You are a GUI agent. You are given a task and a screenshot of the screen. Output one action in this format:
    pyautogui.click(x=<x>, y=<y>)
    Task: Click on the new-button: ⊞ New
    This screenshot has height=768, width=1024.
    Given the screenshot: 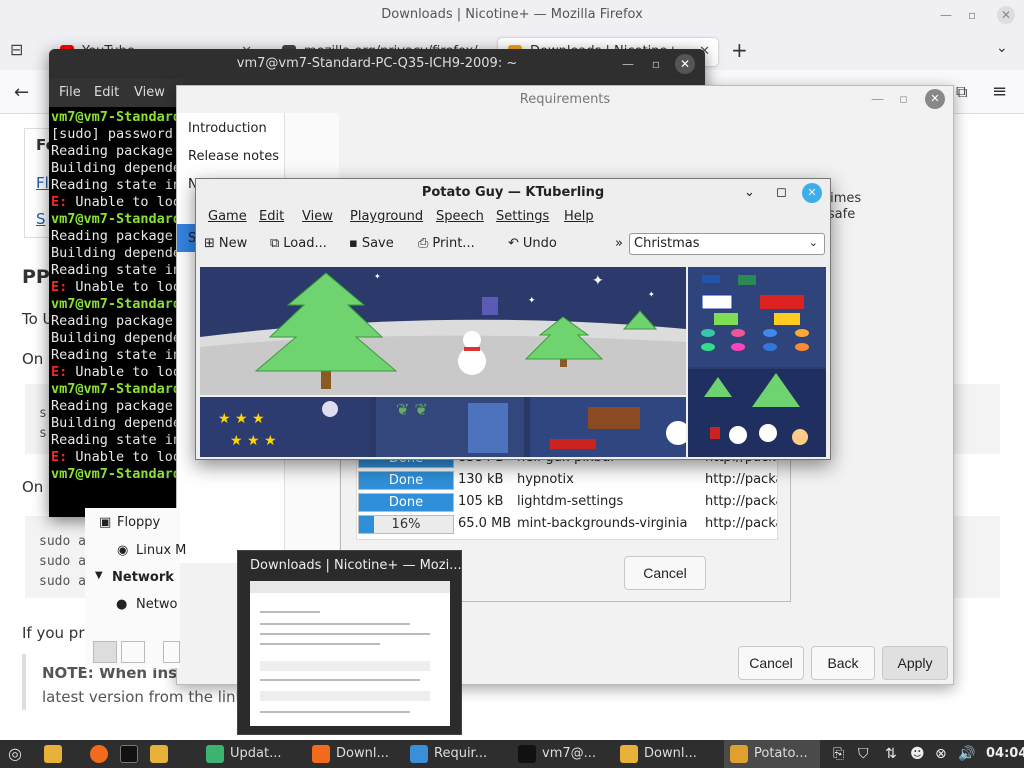 What is the action you would take?
    pyautogui.click(x=225, y=243)
    